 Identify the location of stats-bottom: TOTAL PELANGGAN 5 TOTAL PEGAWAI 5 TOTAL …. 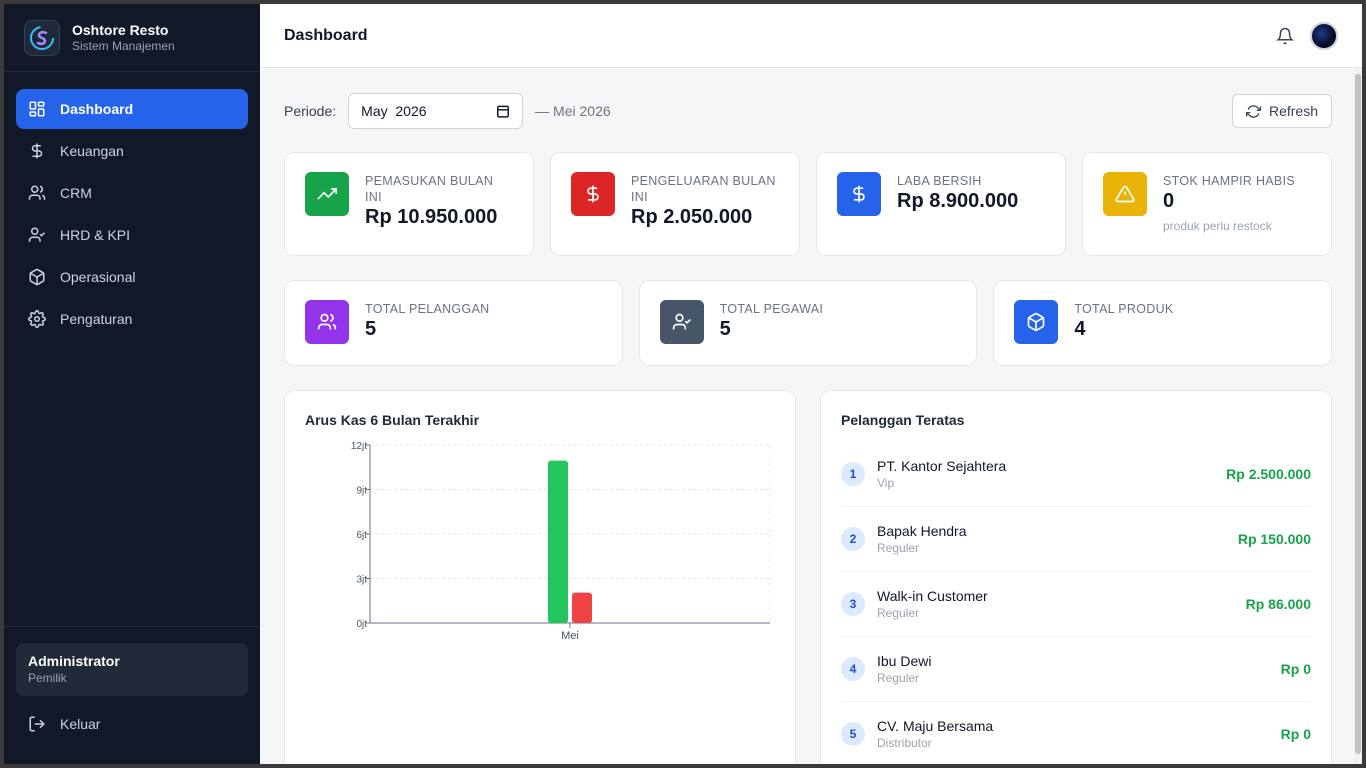
(808, 323).